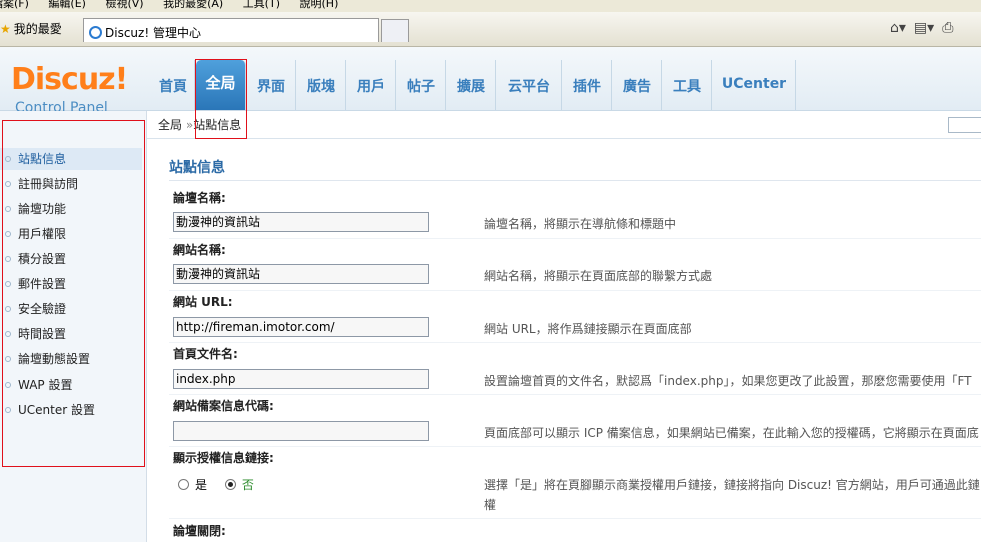 This screenshot has width=981, height=542. Describe the element at coordinates (471, 85) in the screenshot. I see `nav-extend: 擴展` at that location.